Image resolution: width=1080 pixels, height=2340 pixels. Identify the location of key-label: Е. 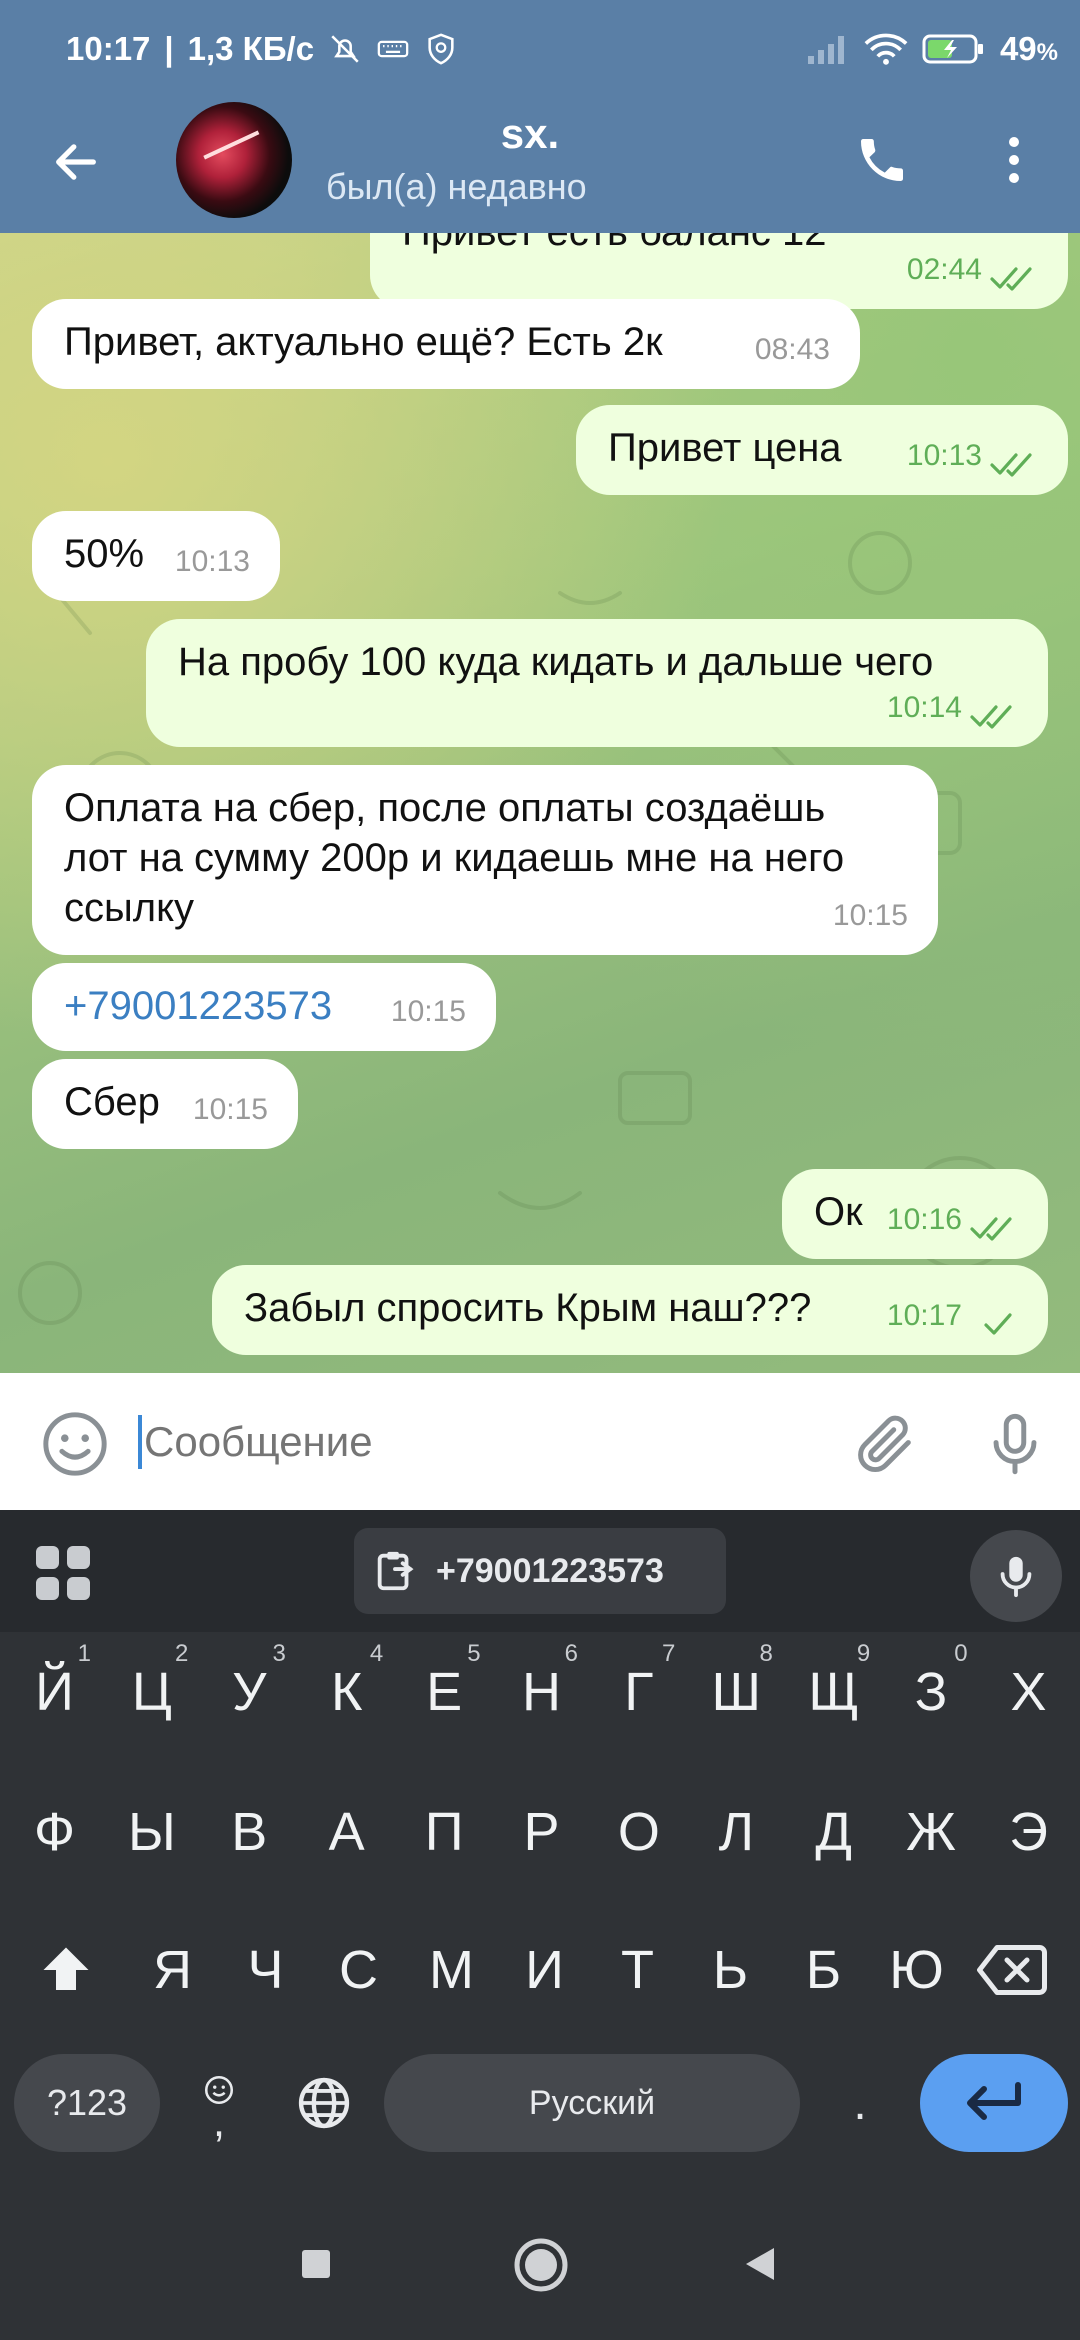
(444, 1692).